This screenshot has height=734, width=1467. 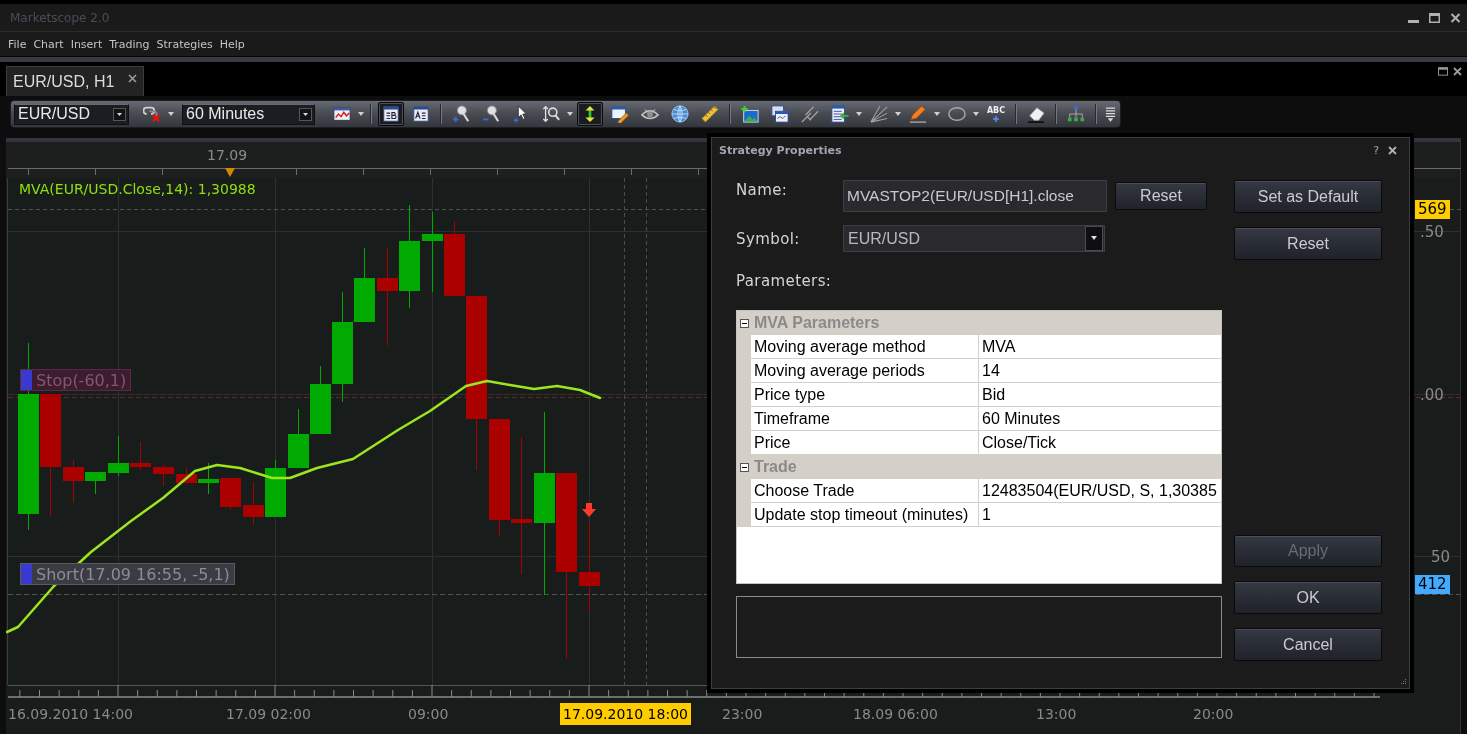 I want to click on ruler-icon, so click(x=710, y=114).